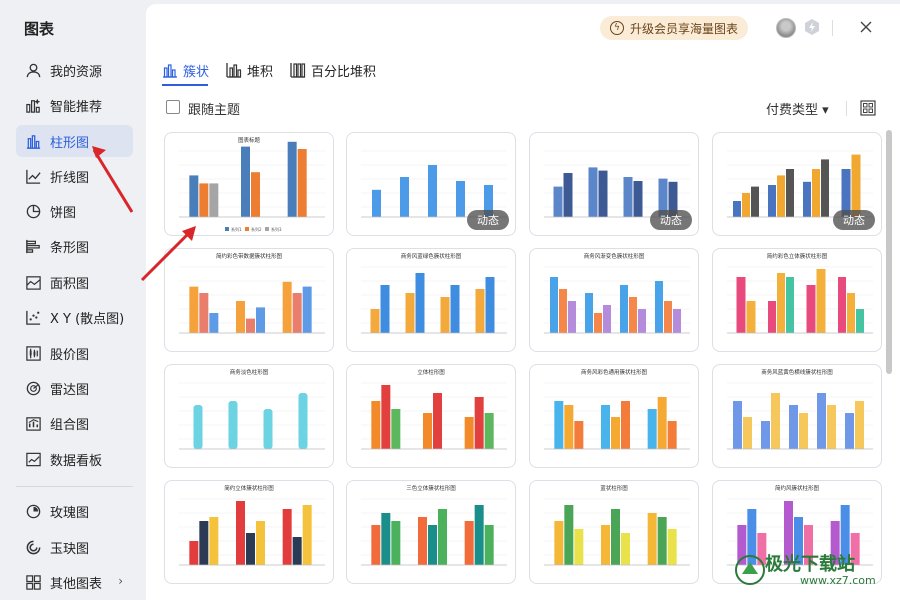 The height and width of the screenshot is (600, 900). I want to click on watermark-url: www.xz7.com, so click(838, 580).